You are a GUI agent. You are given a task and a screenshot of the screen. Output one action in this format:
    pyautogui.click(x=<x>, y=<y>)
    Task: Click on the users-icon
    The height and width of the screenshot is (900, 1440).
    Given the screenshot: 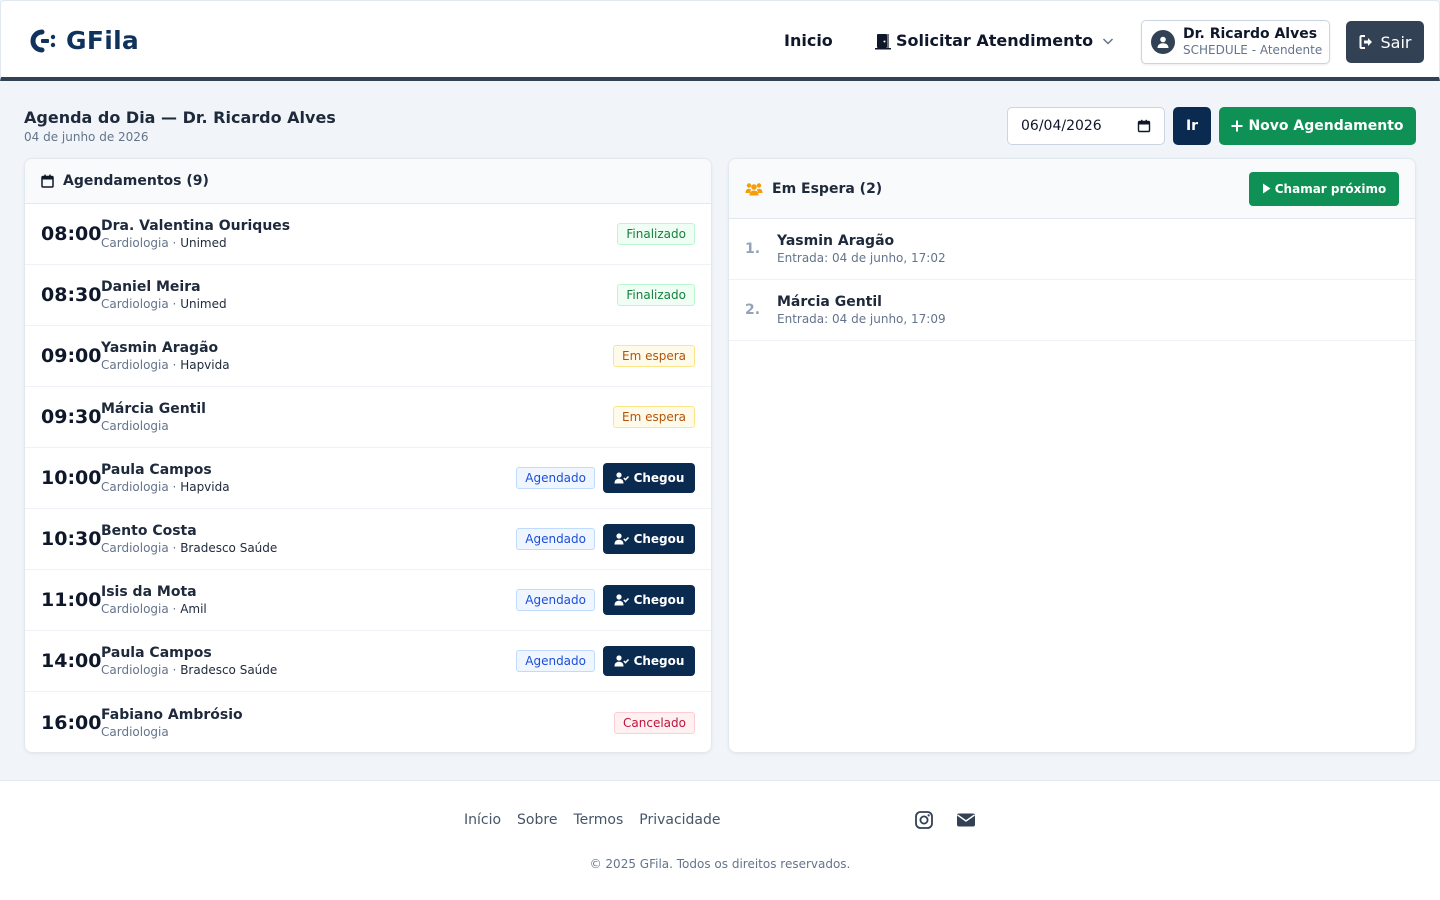 What is the action you would take?
    pyautogui.click(x=754, y=188)
    